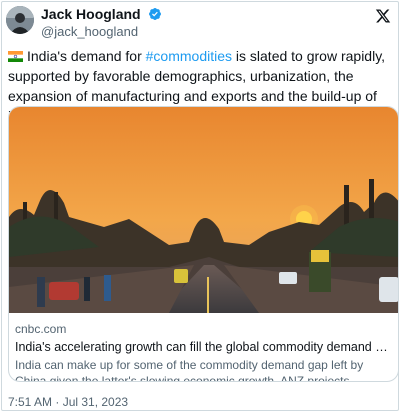 The image size is (400, 412). Describe the element at coordinates (101, 23) in the screenshot. I see `author-names: Jack Hoogland @jack_hoogland` at that location.